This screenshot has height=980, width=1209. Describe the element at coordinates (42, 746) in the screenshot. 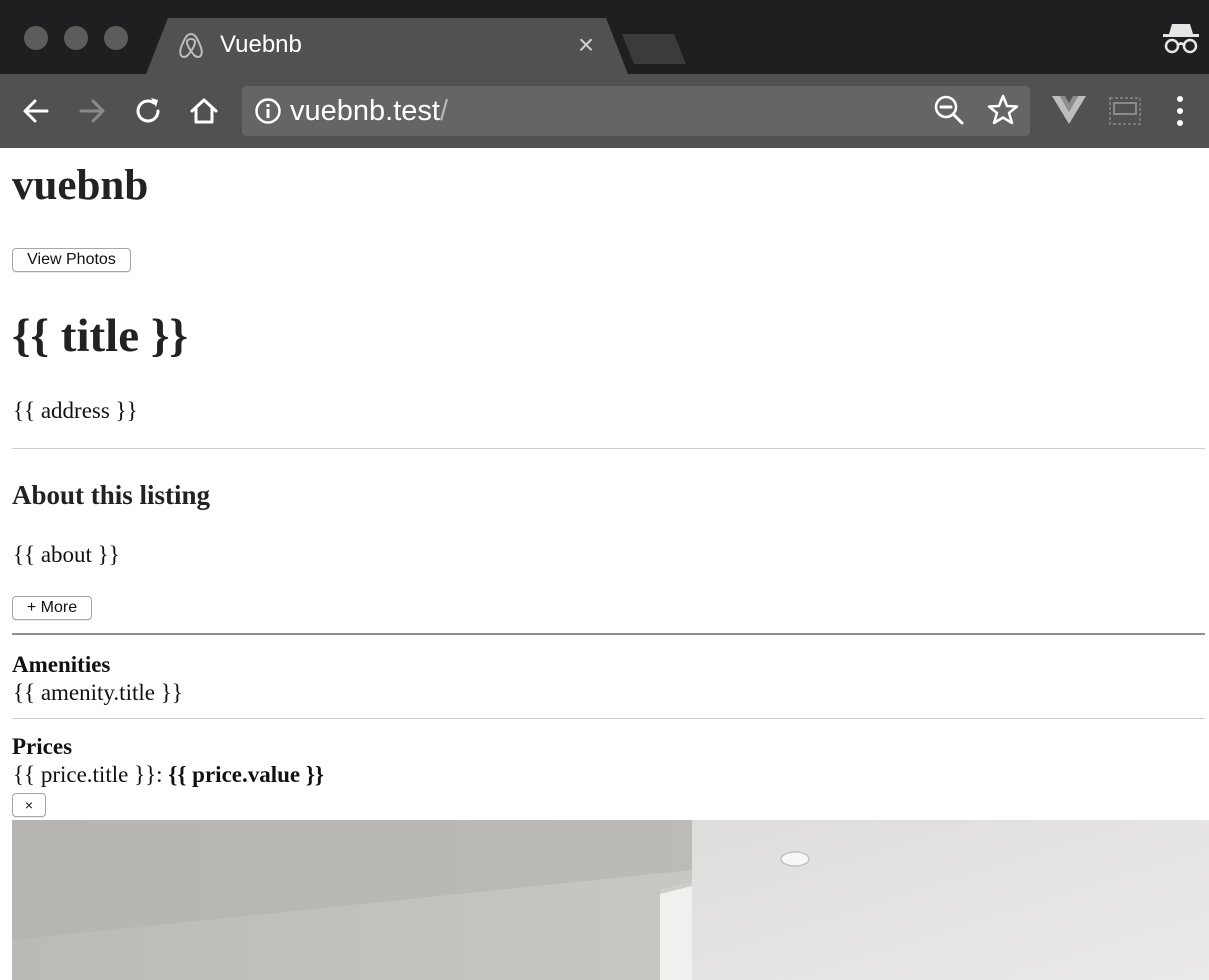

I see `prices-heading: Prices` at that location.